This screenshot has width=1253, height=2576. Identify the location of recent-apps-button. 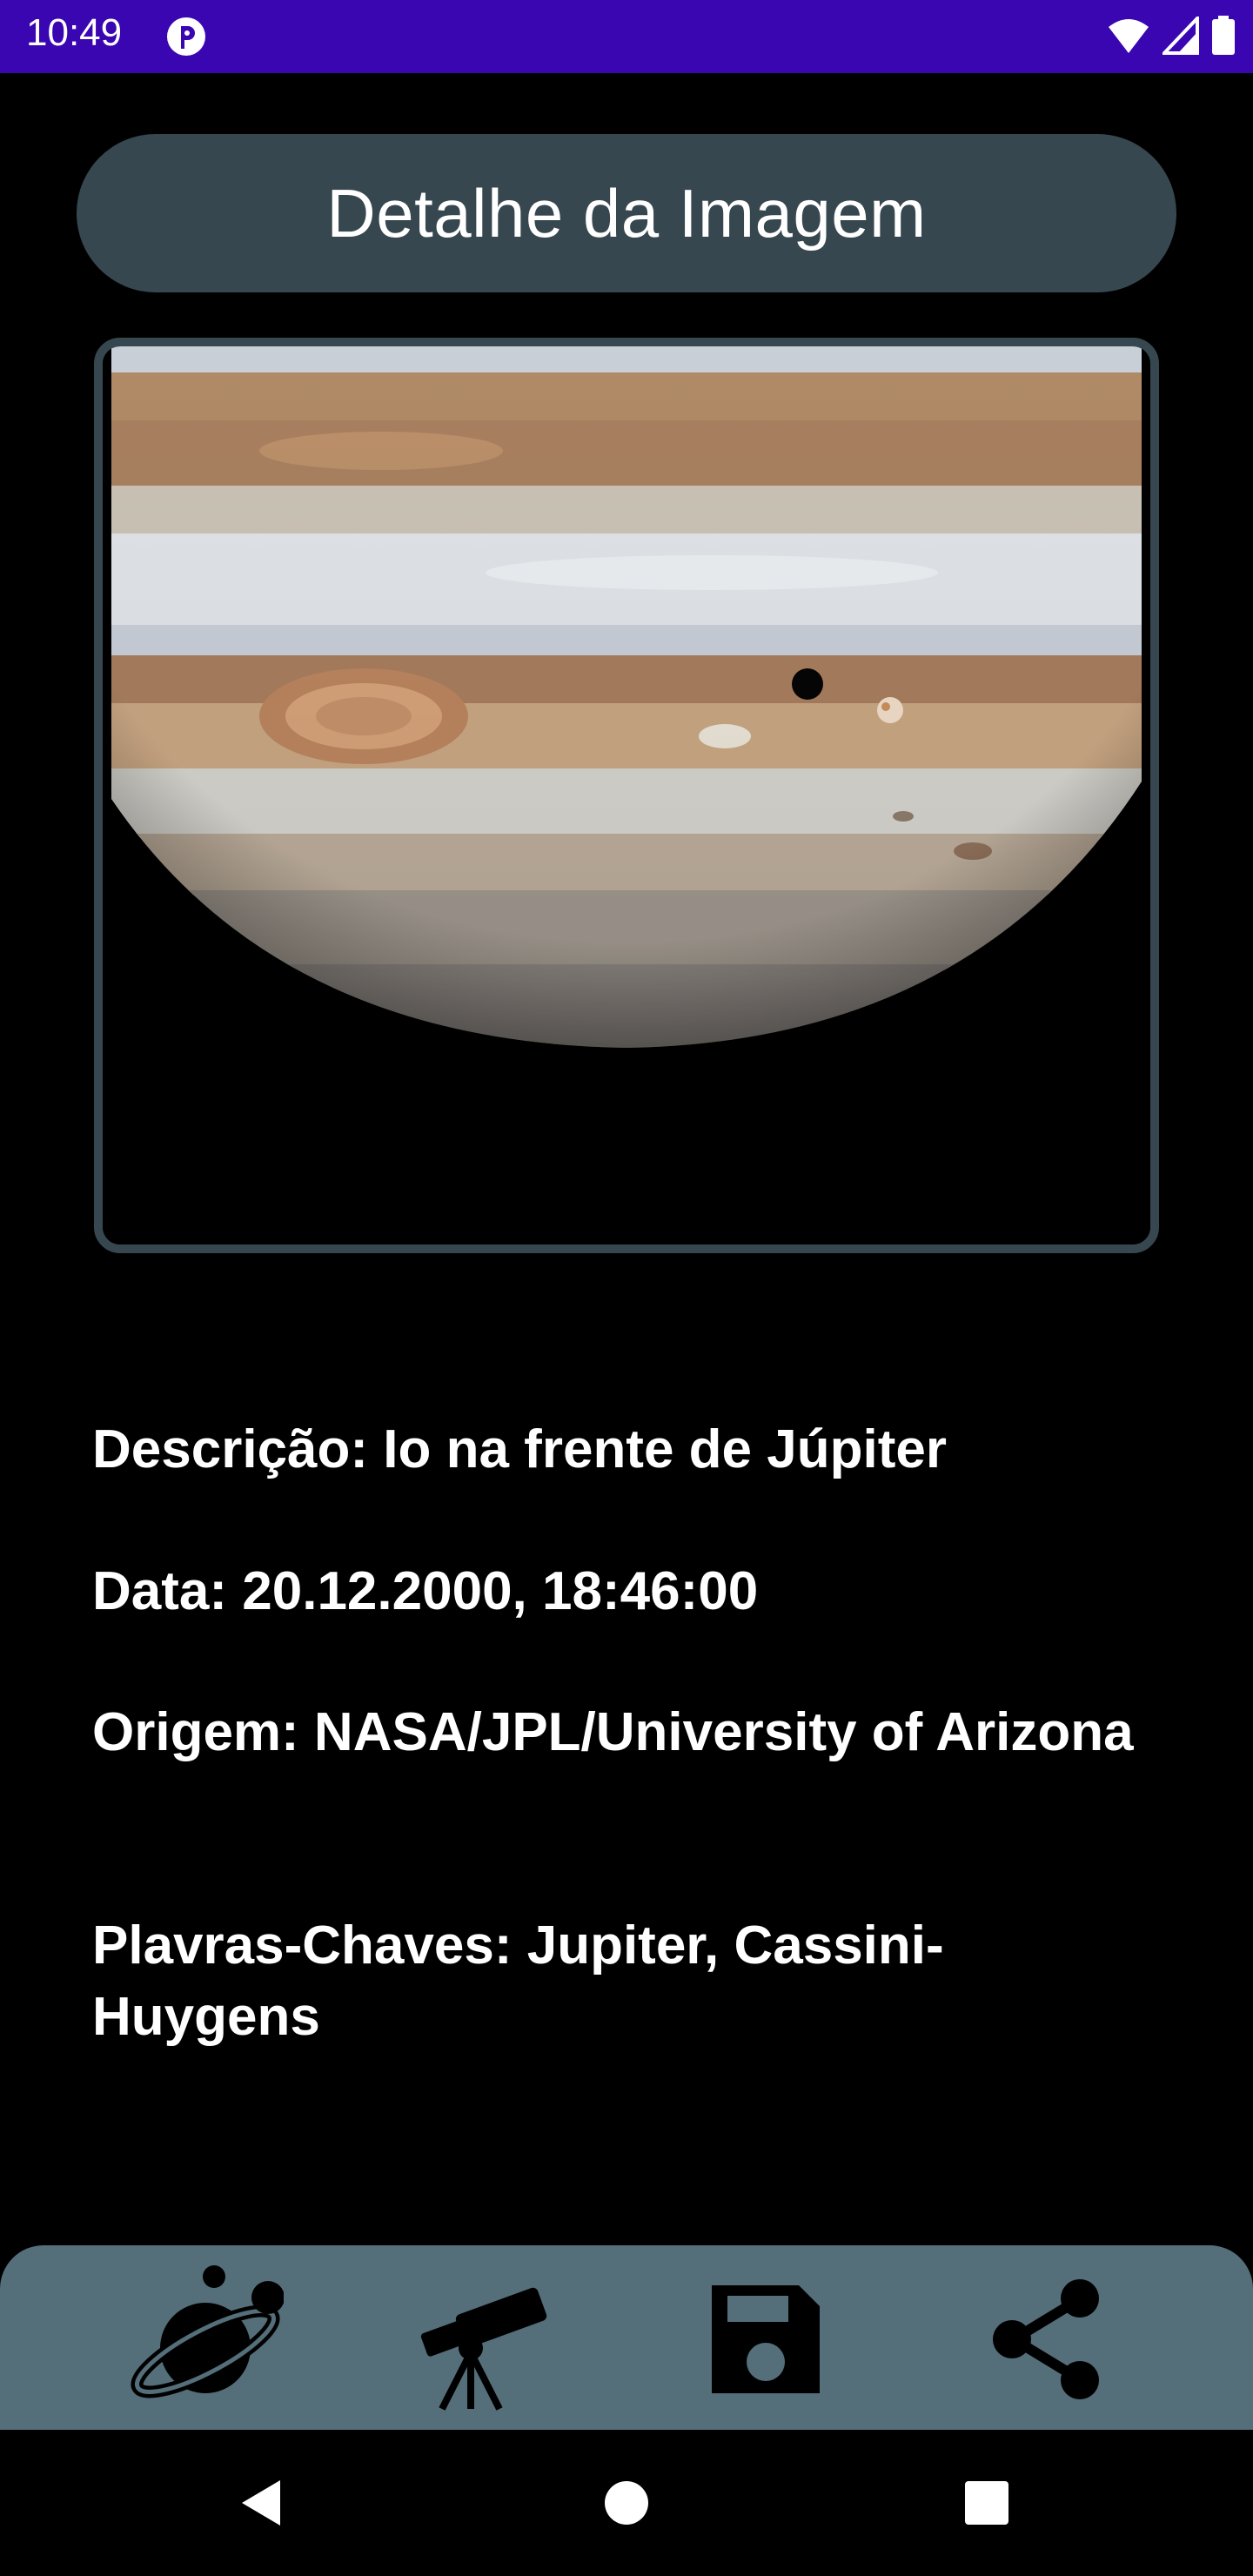
(987, 2503).